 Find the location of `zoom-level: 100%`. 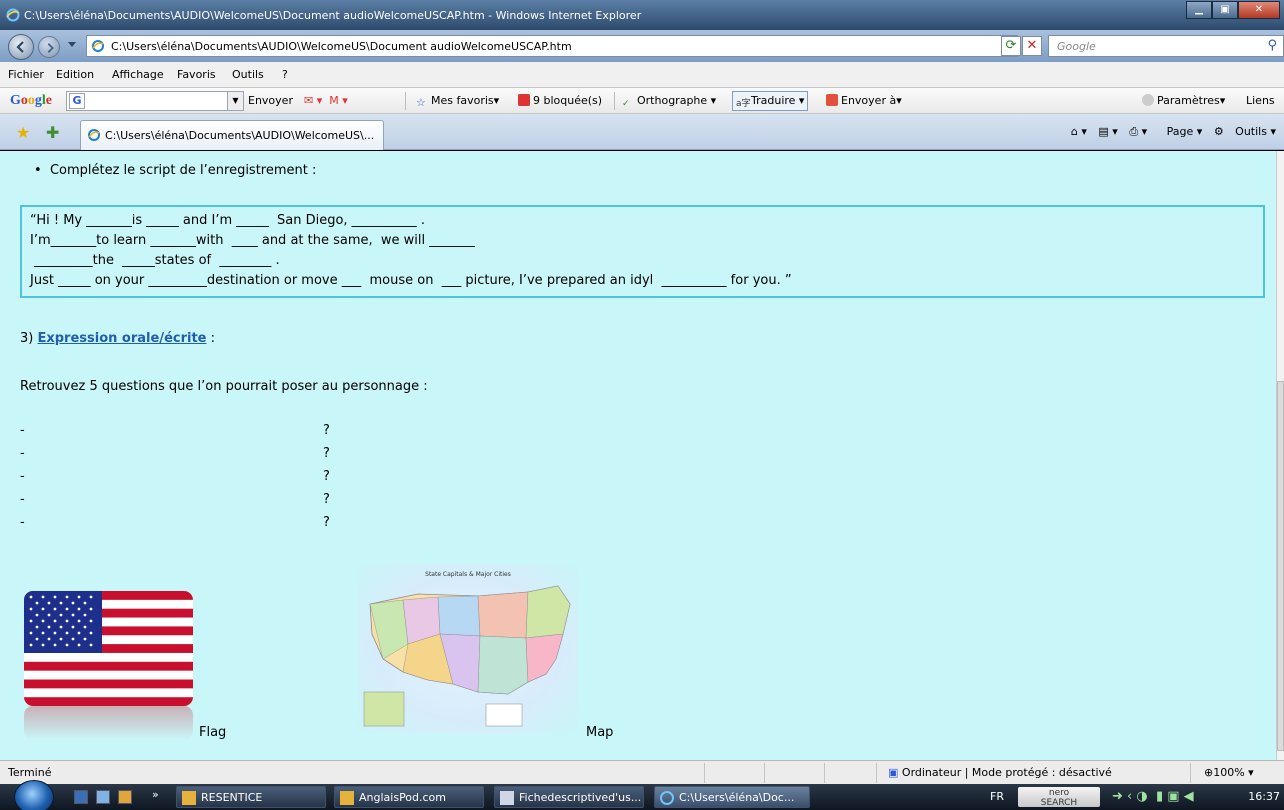

zoom-level: 100% is located at coordinates (1229, 772).